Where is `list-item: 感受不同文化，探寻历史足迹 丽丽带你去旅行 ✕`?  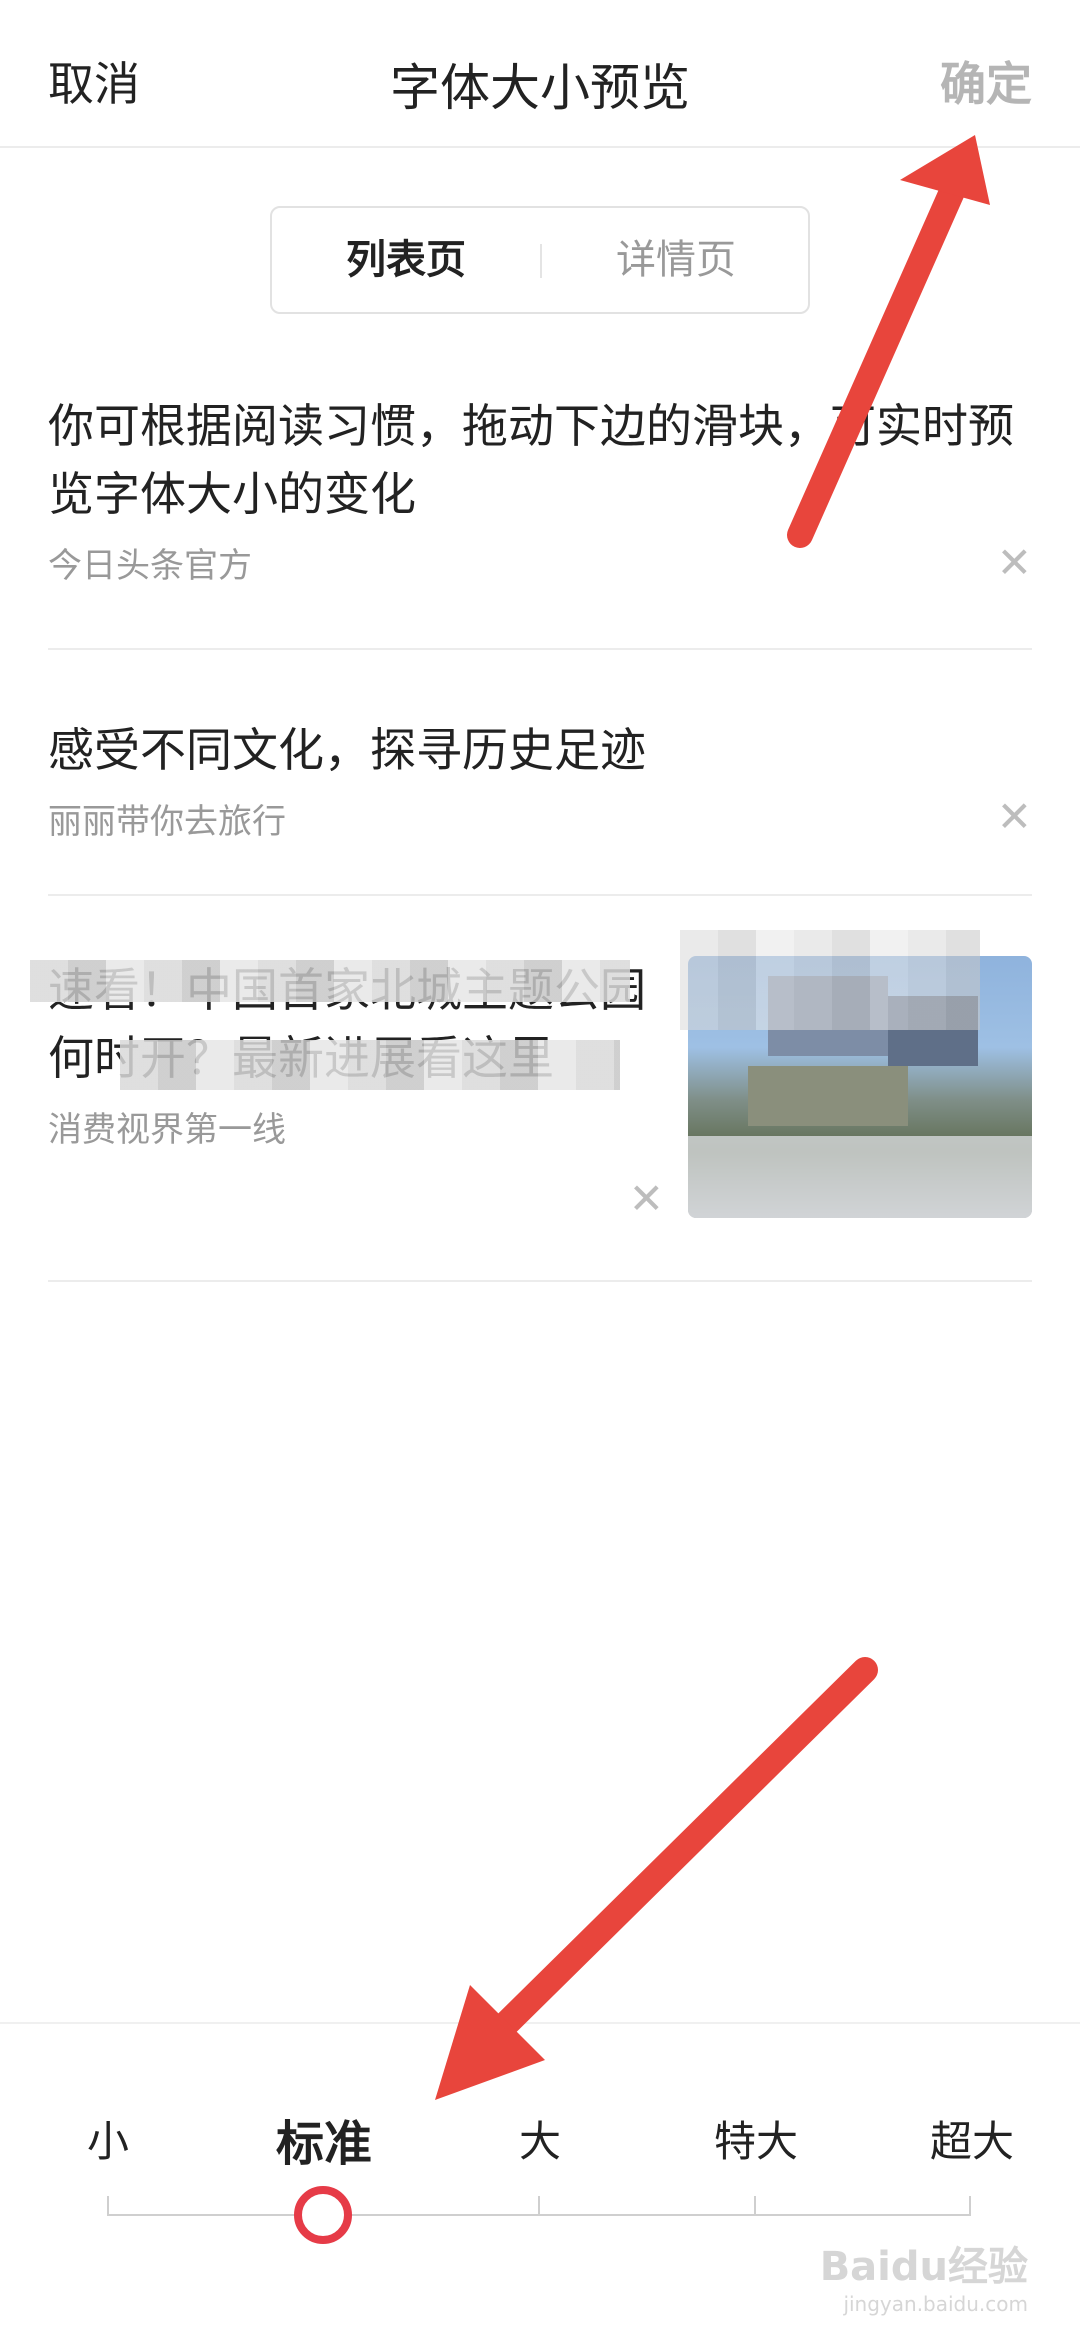
list-item: 感受不同文化，探寻历史足迹 丽丽带你去旅行 ✕ is located at coordinates (540, 806).